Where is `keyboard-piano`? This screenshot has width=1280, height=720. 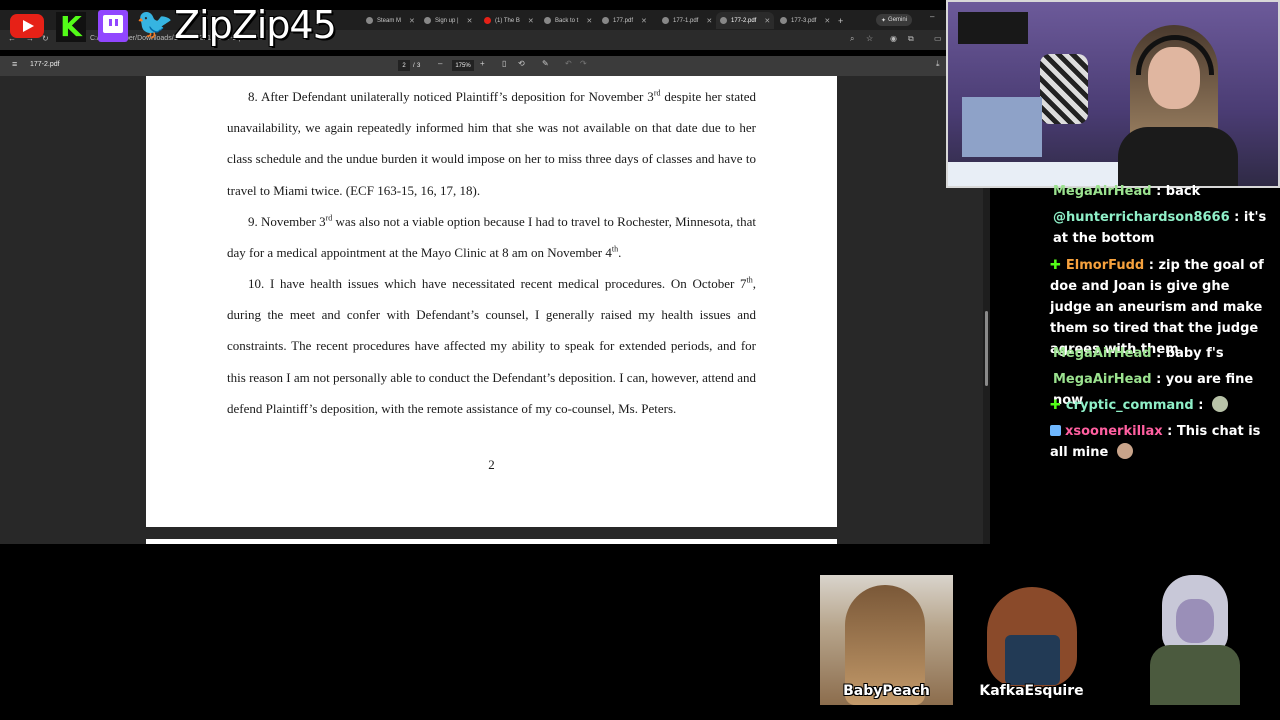 keyboard-piano is located at coordinates (993, 28).